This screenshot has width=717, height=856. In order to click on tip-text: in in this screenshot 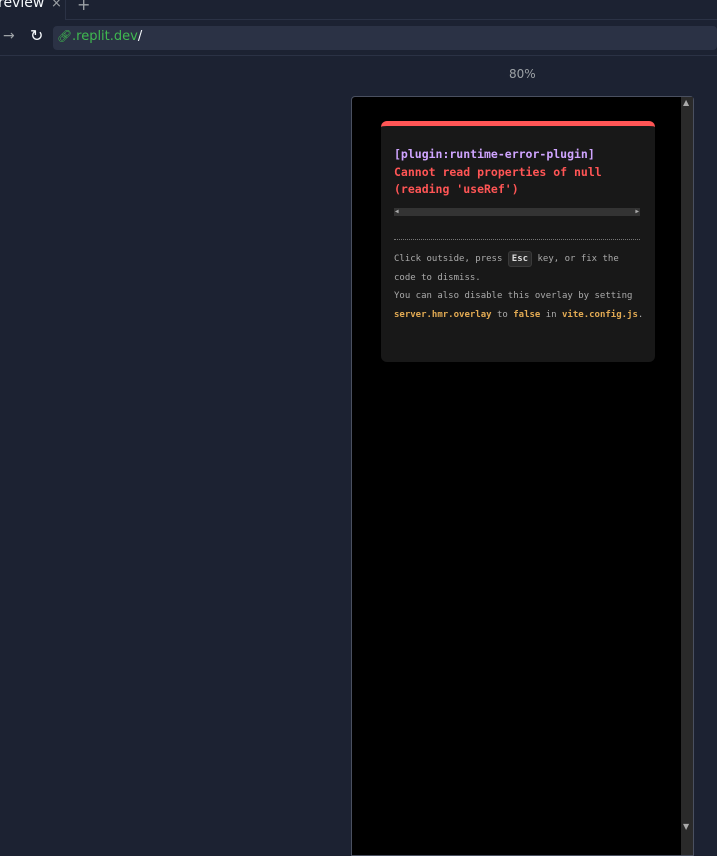, I will do `click(551, 314)`.